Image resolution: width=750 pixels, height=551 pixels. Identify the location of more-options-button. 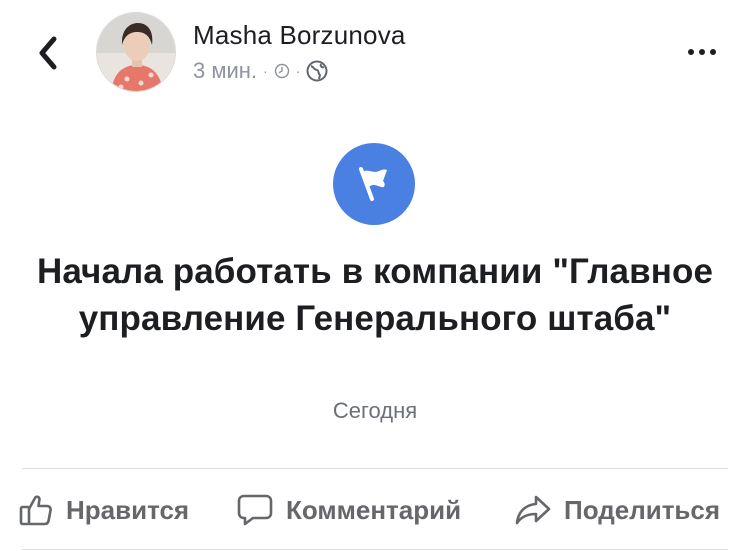
(702, 52).